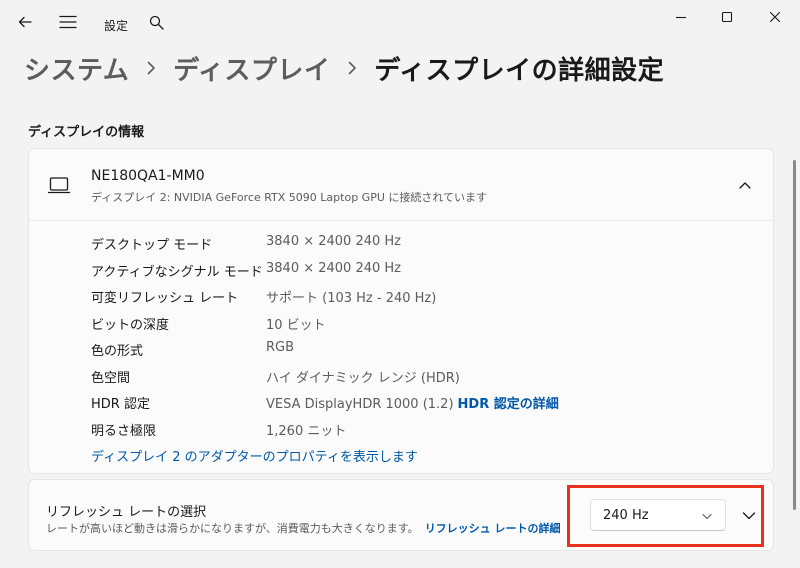 The image size is (800, 568). Describe the element at coordinates (360, 404) in the screenshot. I see `hdr-cert-value: VESA DisplayHDR 1000 (1.2)` at that location.